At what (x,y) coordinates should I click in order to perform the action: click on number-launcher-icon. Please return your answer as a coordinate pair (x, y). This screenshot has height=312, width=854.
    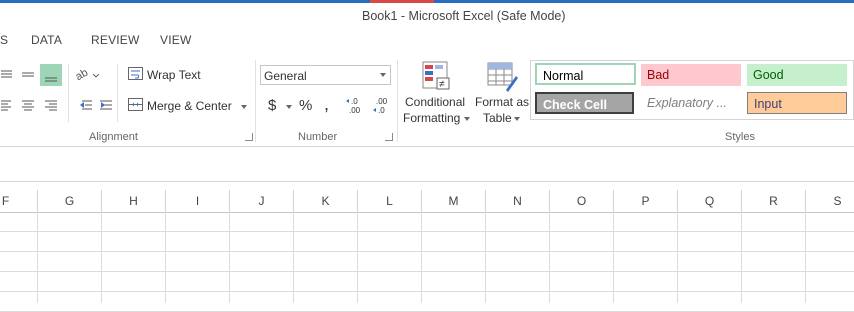
    Looking at the image, I should click on (389, 137).